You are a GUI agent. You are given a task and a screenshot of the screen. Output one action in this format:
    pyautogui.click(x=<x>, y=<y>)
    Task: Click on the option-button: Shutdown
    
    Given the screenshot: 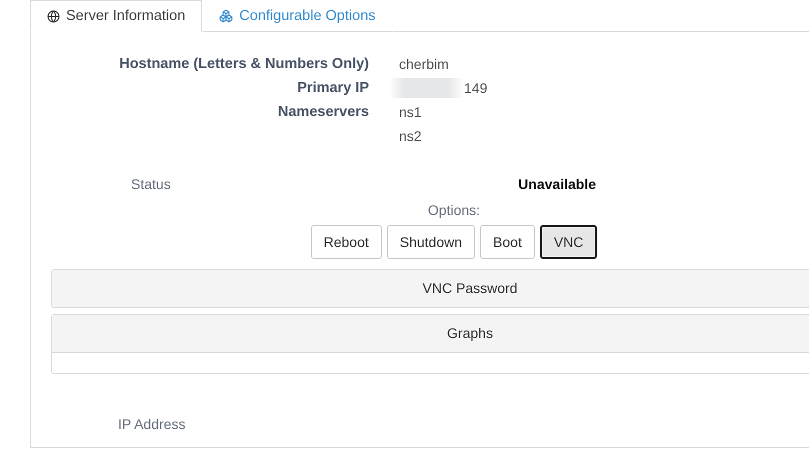 What is the action you would take?
    pyautogui.click(x=431, y=242)
    